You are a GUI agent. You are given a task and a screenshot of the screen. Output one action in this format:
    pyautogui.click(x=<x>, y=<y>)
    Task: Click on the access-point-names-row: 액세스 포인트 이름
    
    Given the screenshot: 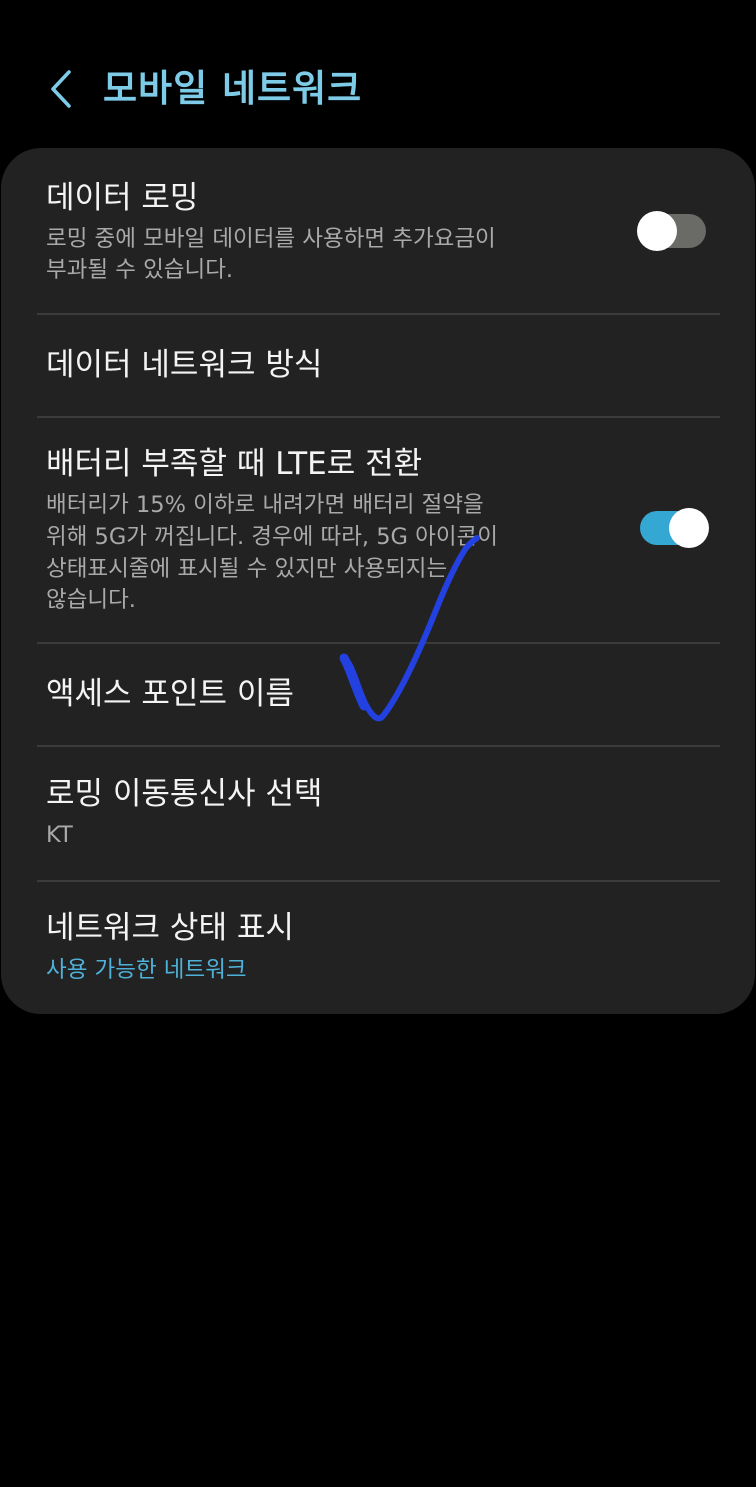 What is the action you would take?
    pyautogui.click(x=378, y=694)
    